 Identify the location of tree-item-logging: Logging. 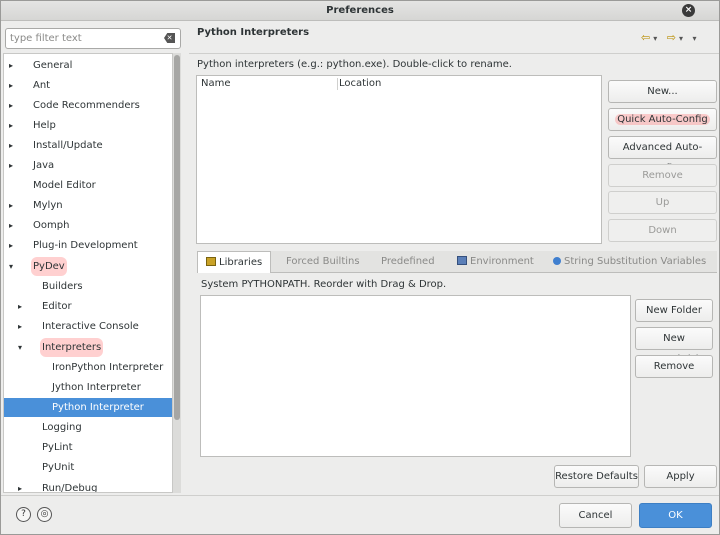
(88, 427).